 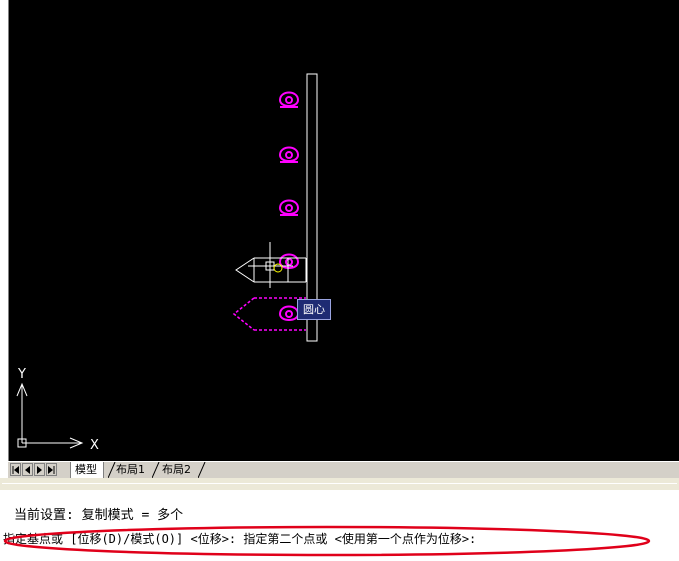 What do you see at coordinates (50, 415) in the screenshot?
I see `ucs-icon` at bounding box center [50, 415].